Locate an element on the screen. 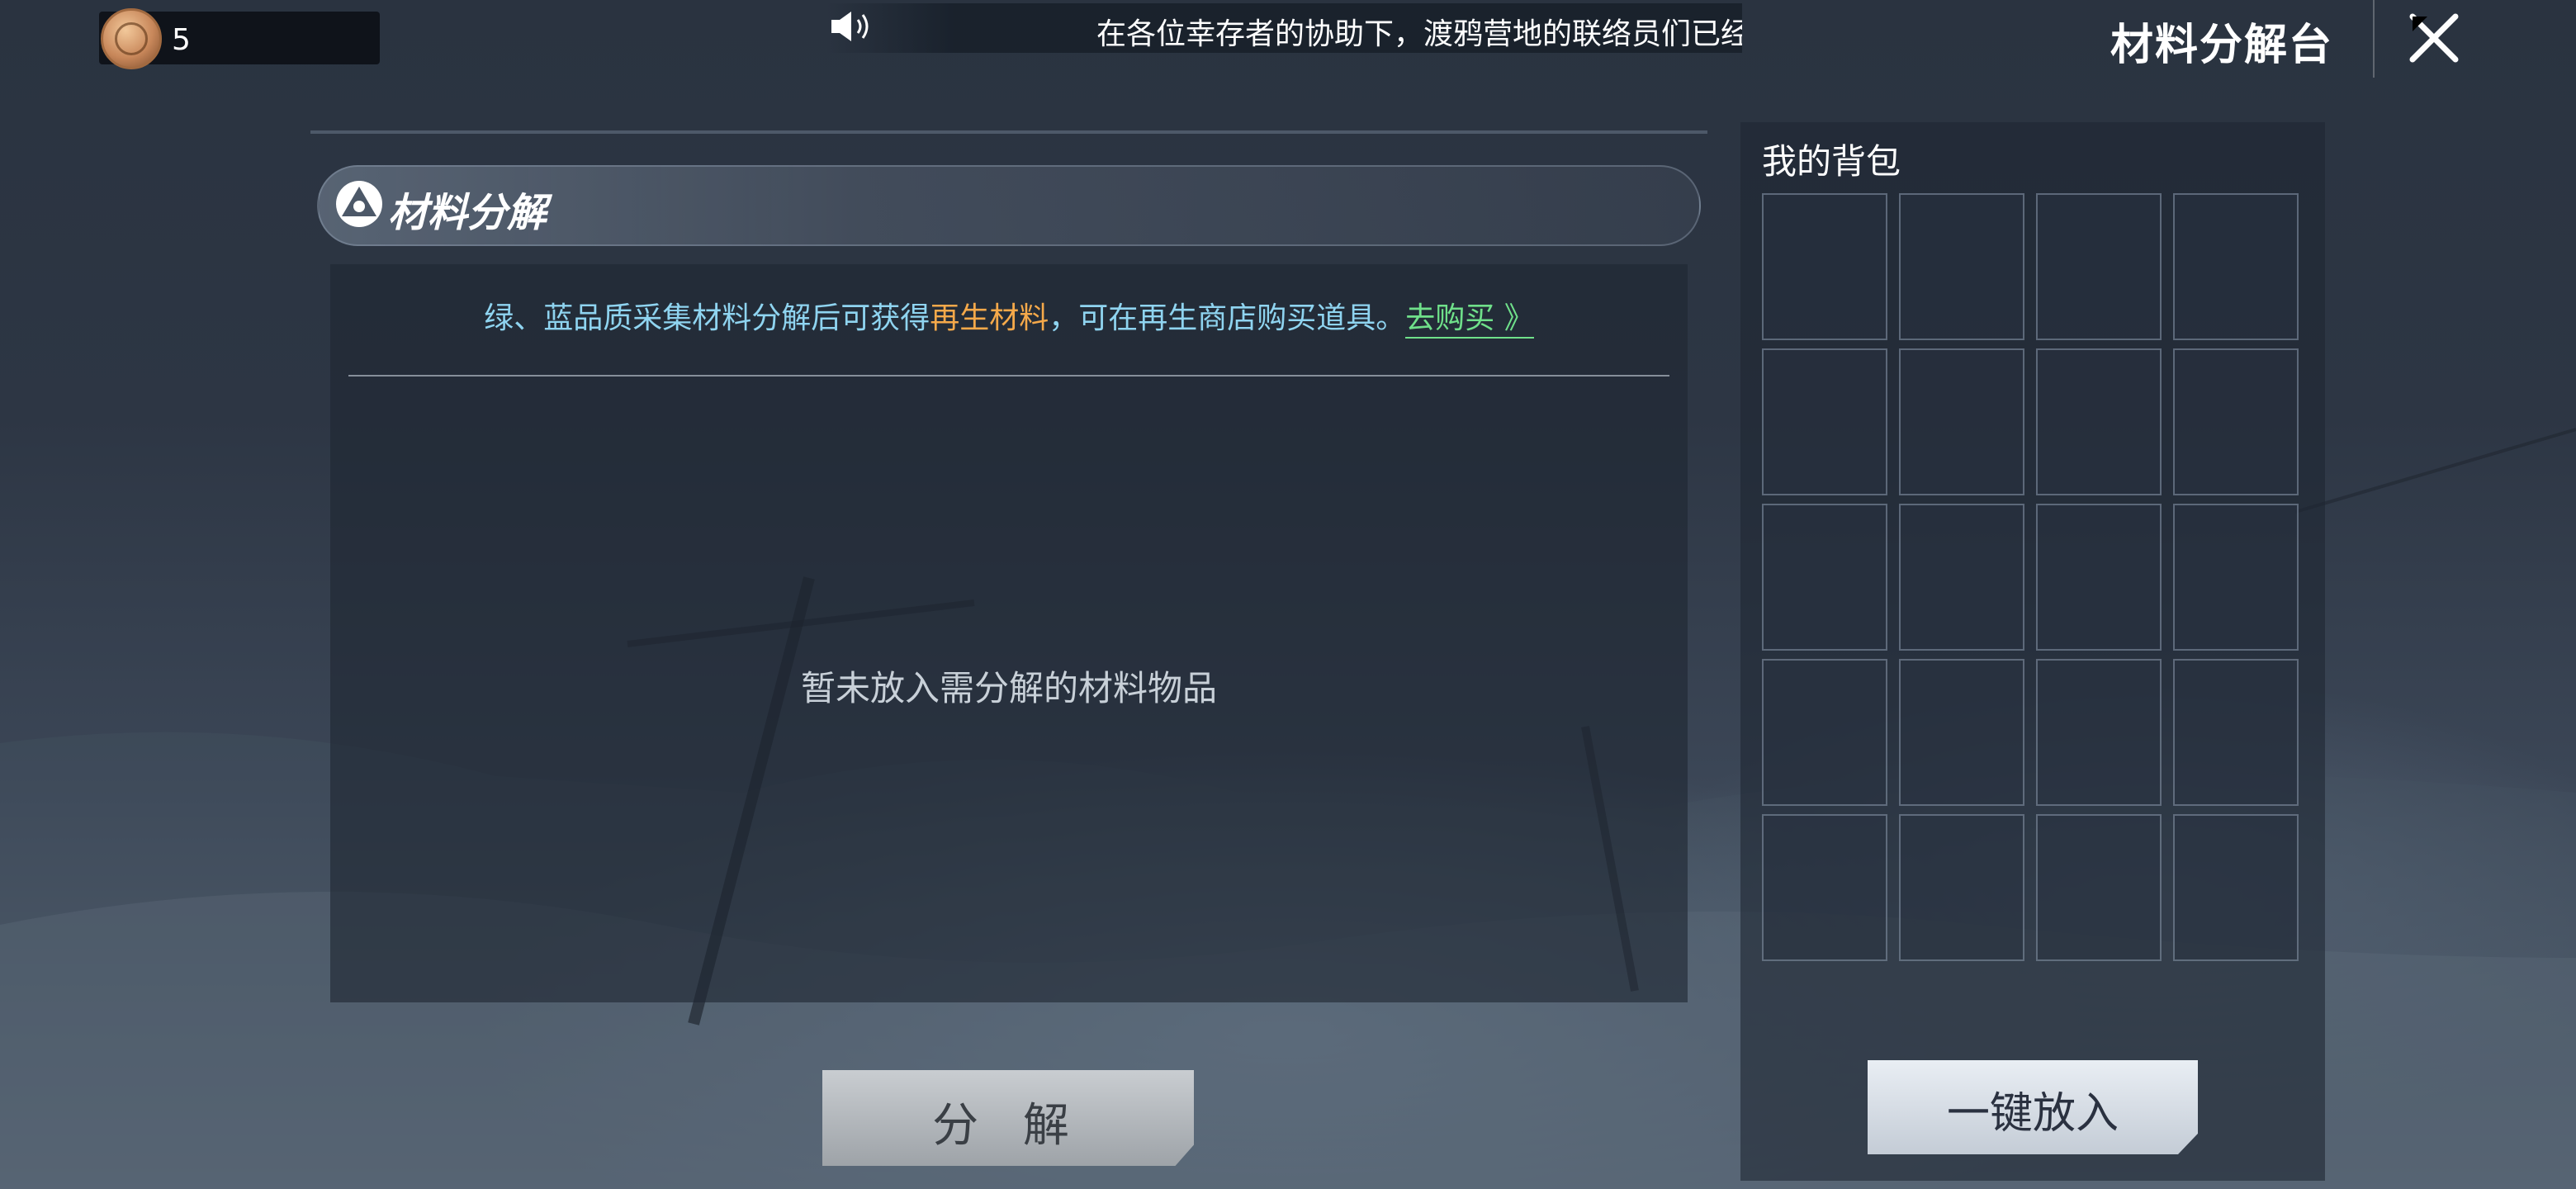 The image size is (2576, 1189). page-title: 材料分解台 is located at coordinates (2222, 45).